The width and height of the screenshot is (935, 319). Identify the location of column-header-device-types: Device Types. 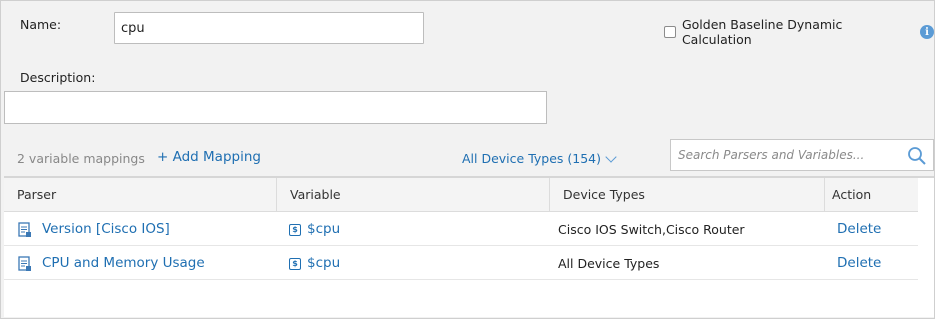
(687, 195).